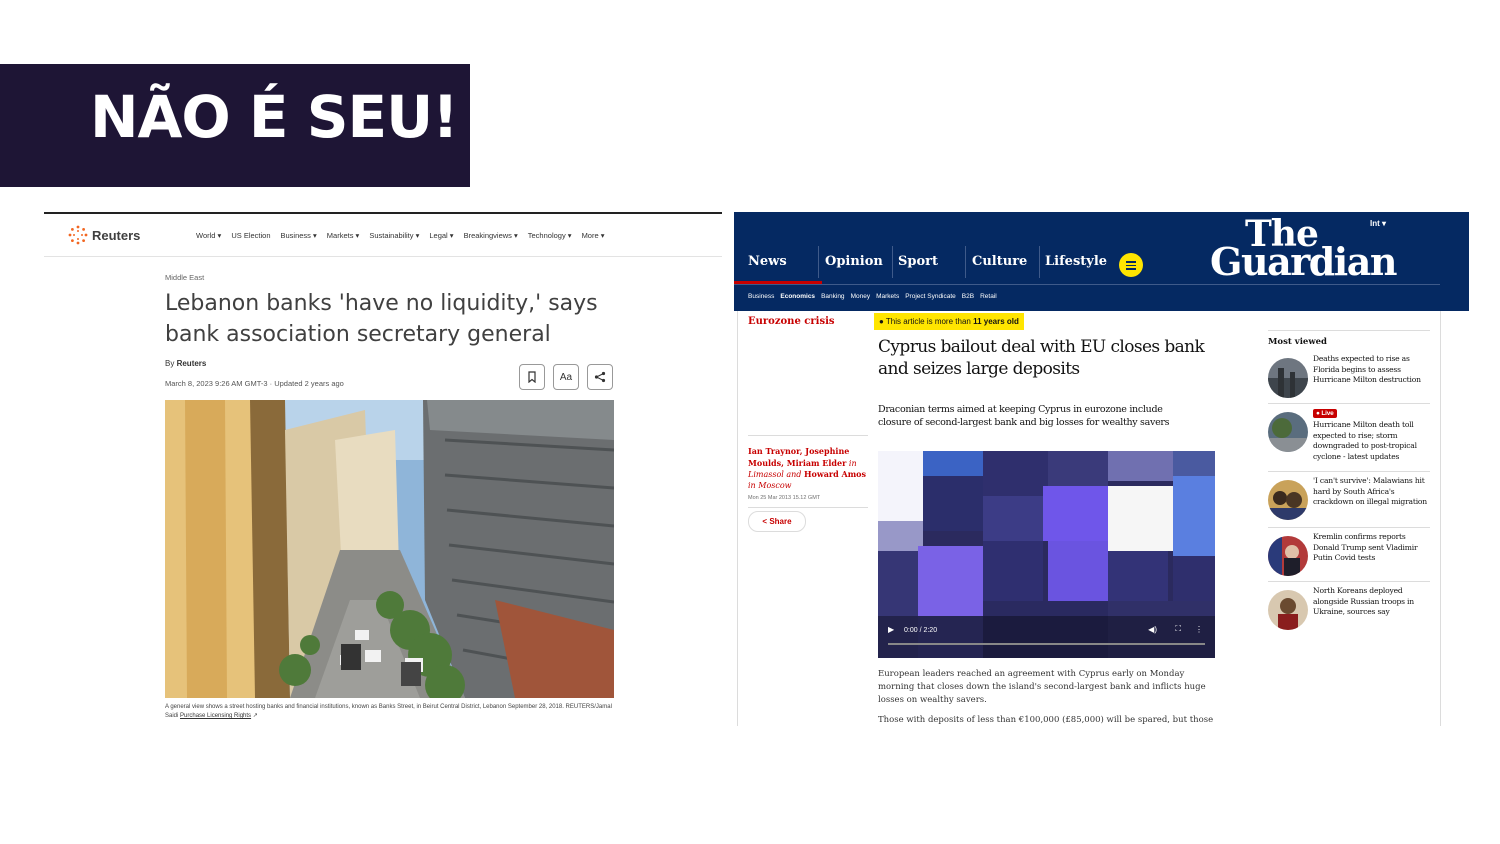  I want to click on share-icon: <, so click(765, 521).